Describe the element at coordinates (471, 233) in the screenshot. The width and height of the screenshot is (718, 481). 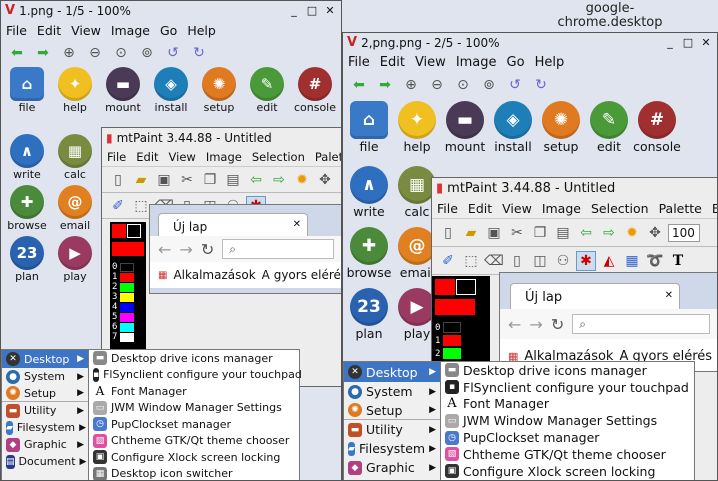
I see `open-folder-icon: ▰` at that location.